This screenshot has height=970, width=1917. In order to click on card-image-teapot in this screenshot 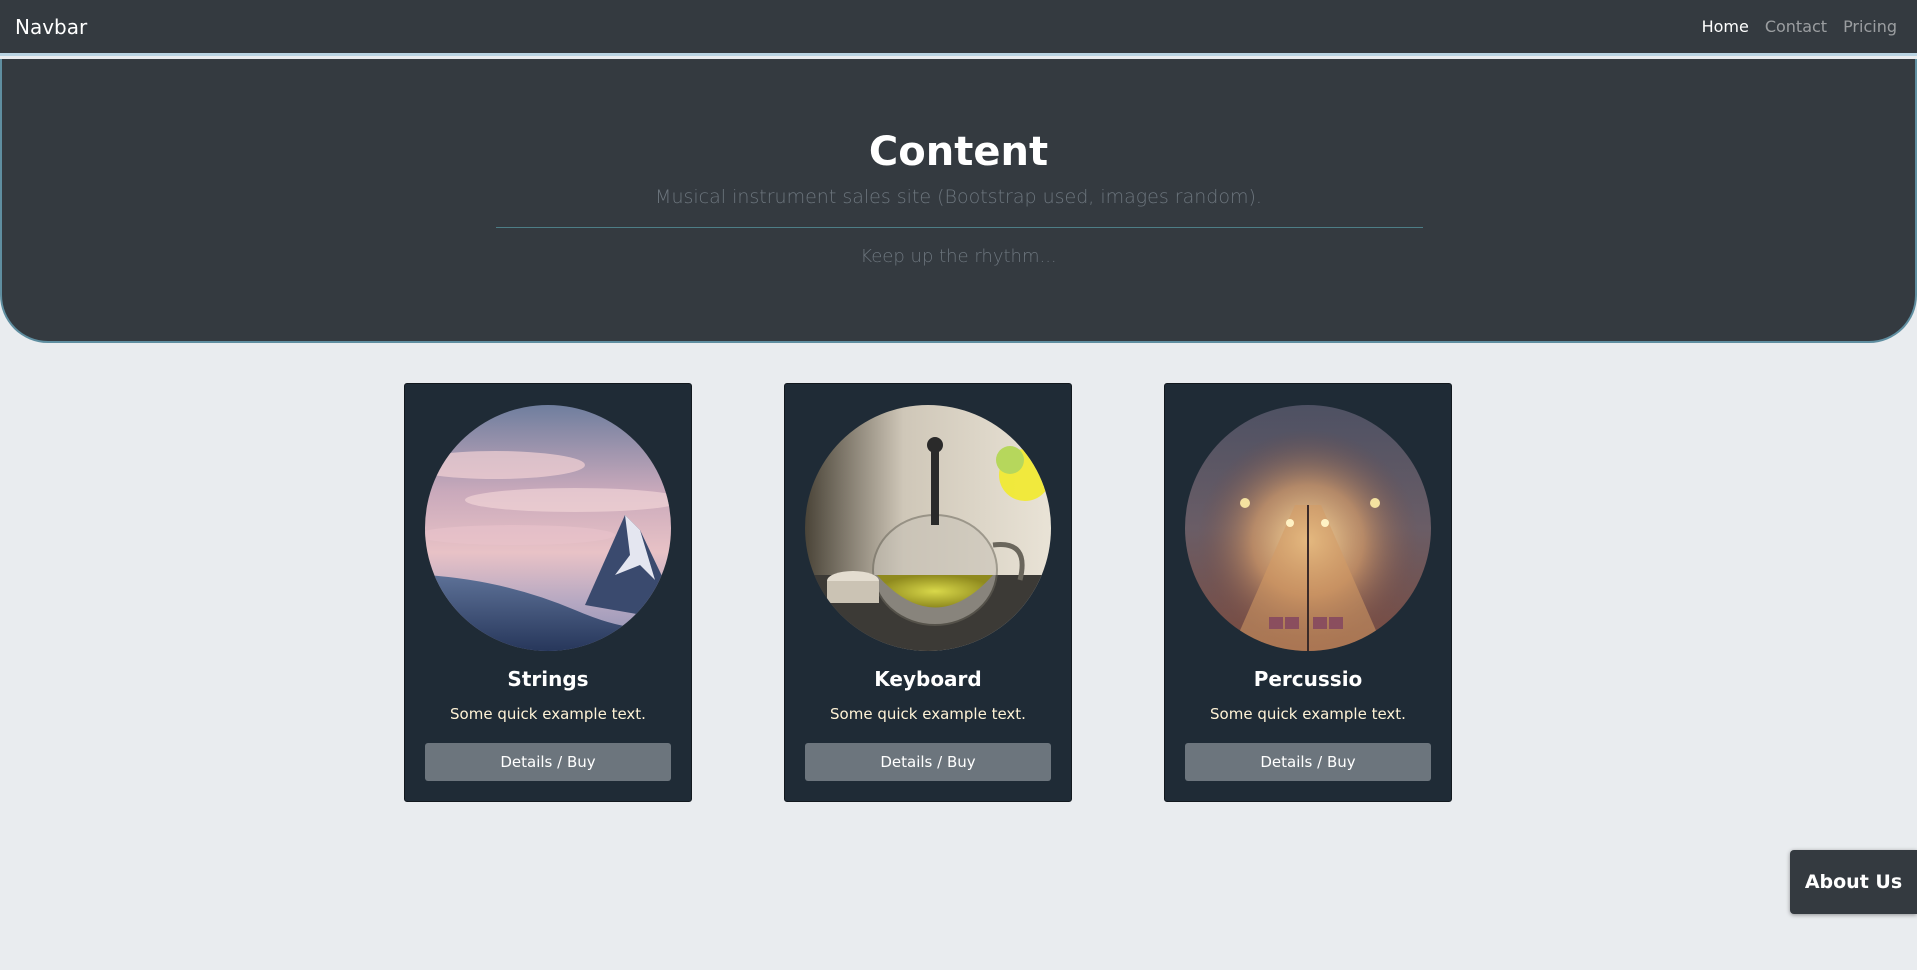, I will do `click(928, 528)`.